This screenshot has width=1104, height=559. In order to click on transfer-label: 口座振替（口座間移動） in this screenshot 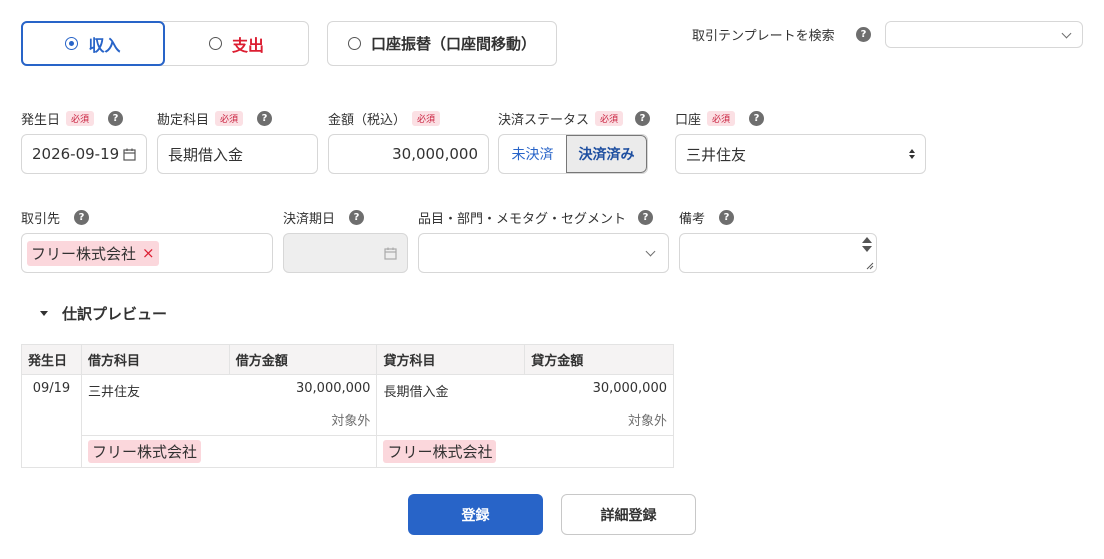, I will do `click(453, 44)`.